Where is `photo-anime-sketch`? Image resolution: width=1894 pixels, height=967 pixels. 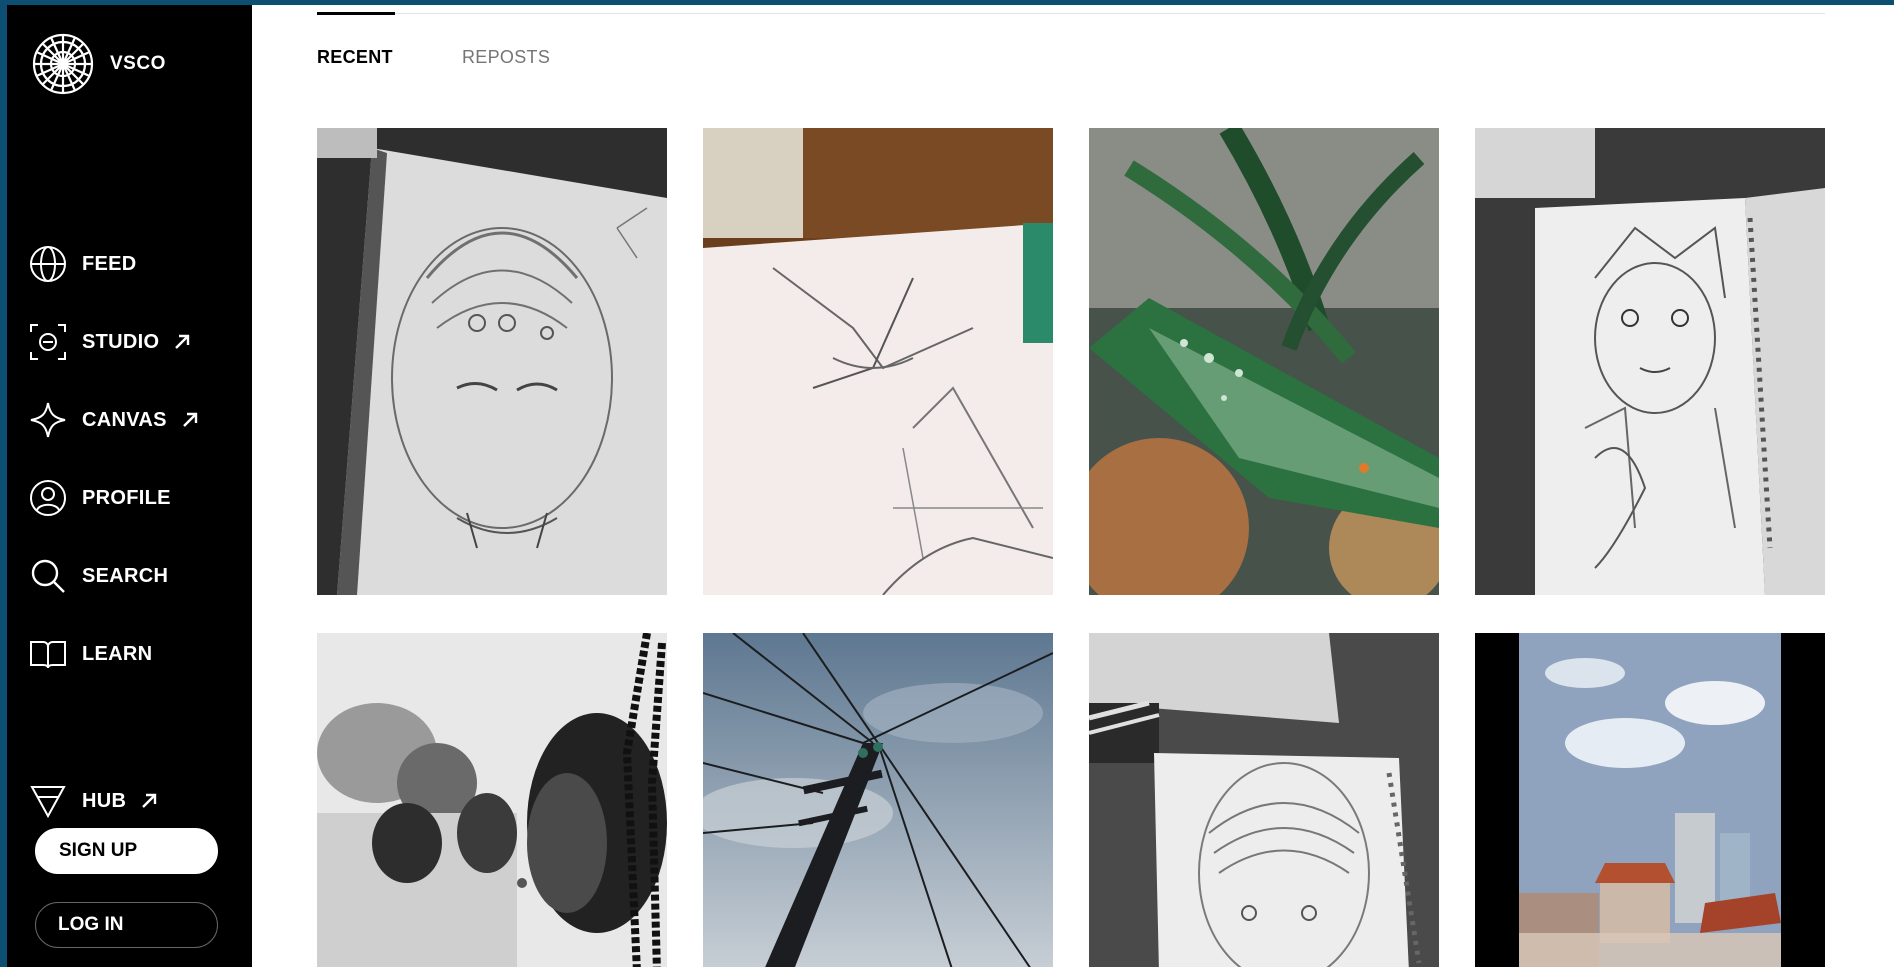
photo-anime-sketch is located at coordinates (1650, 361).